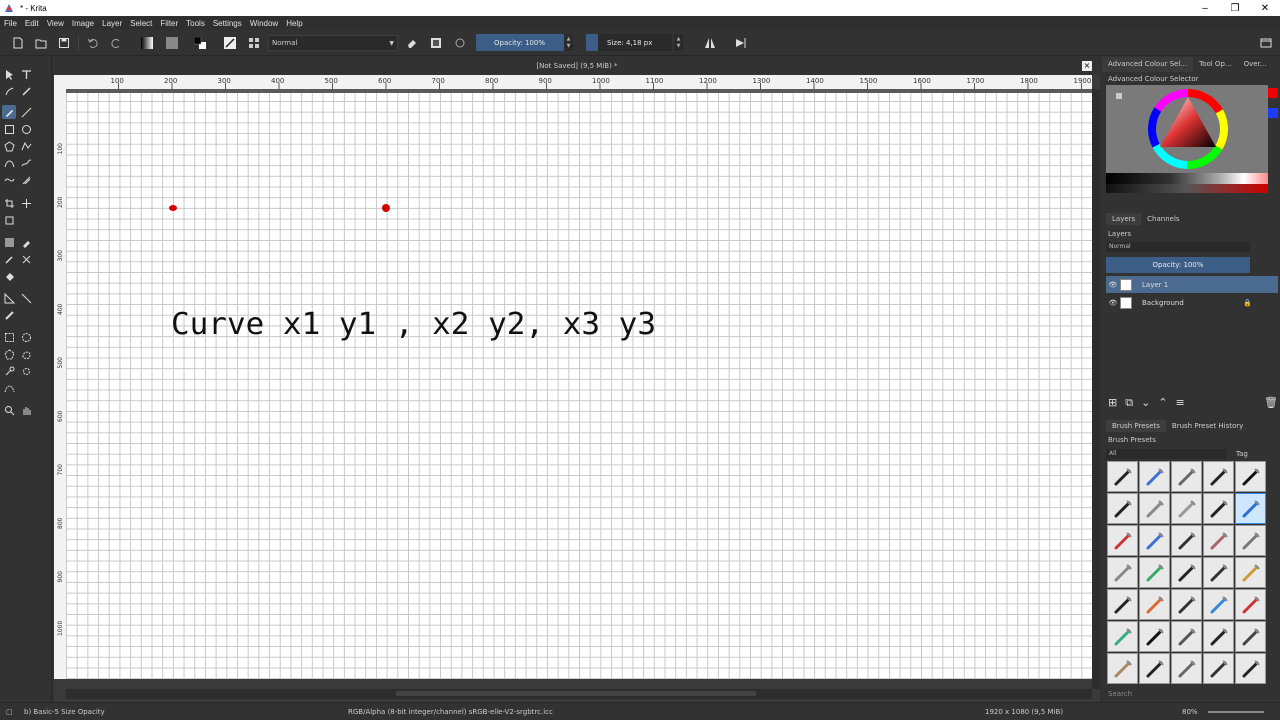 The width and height of the screenshot is (1280, 720). I want to click on text-tool-icon, so click(26, 74).